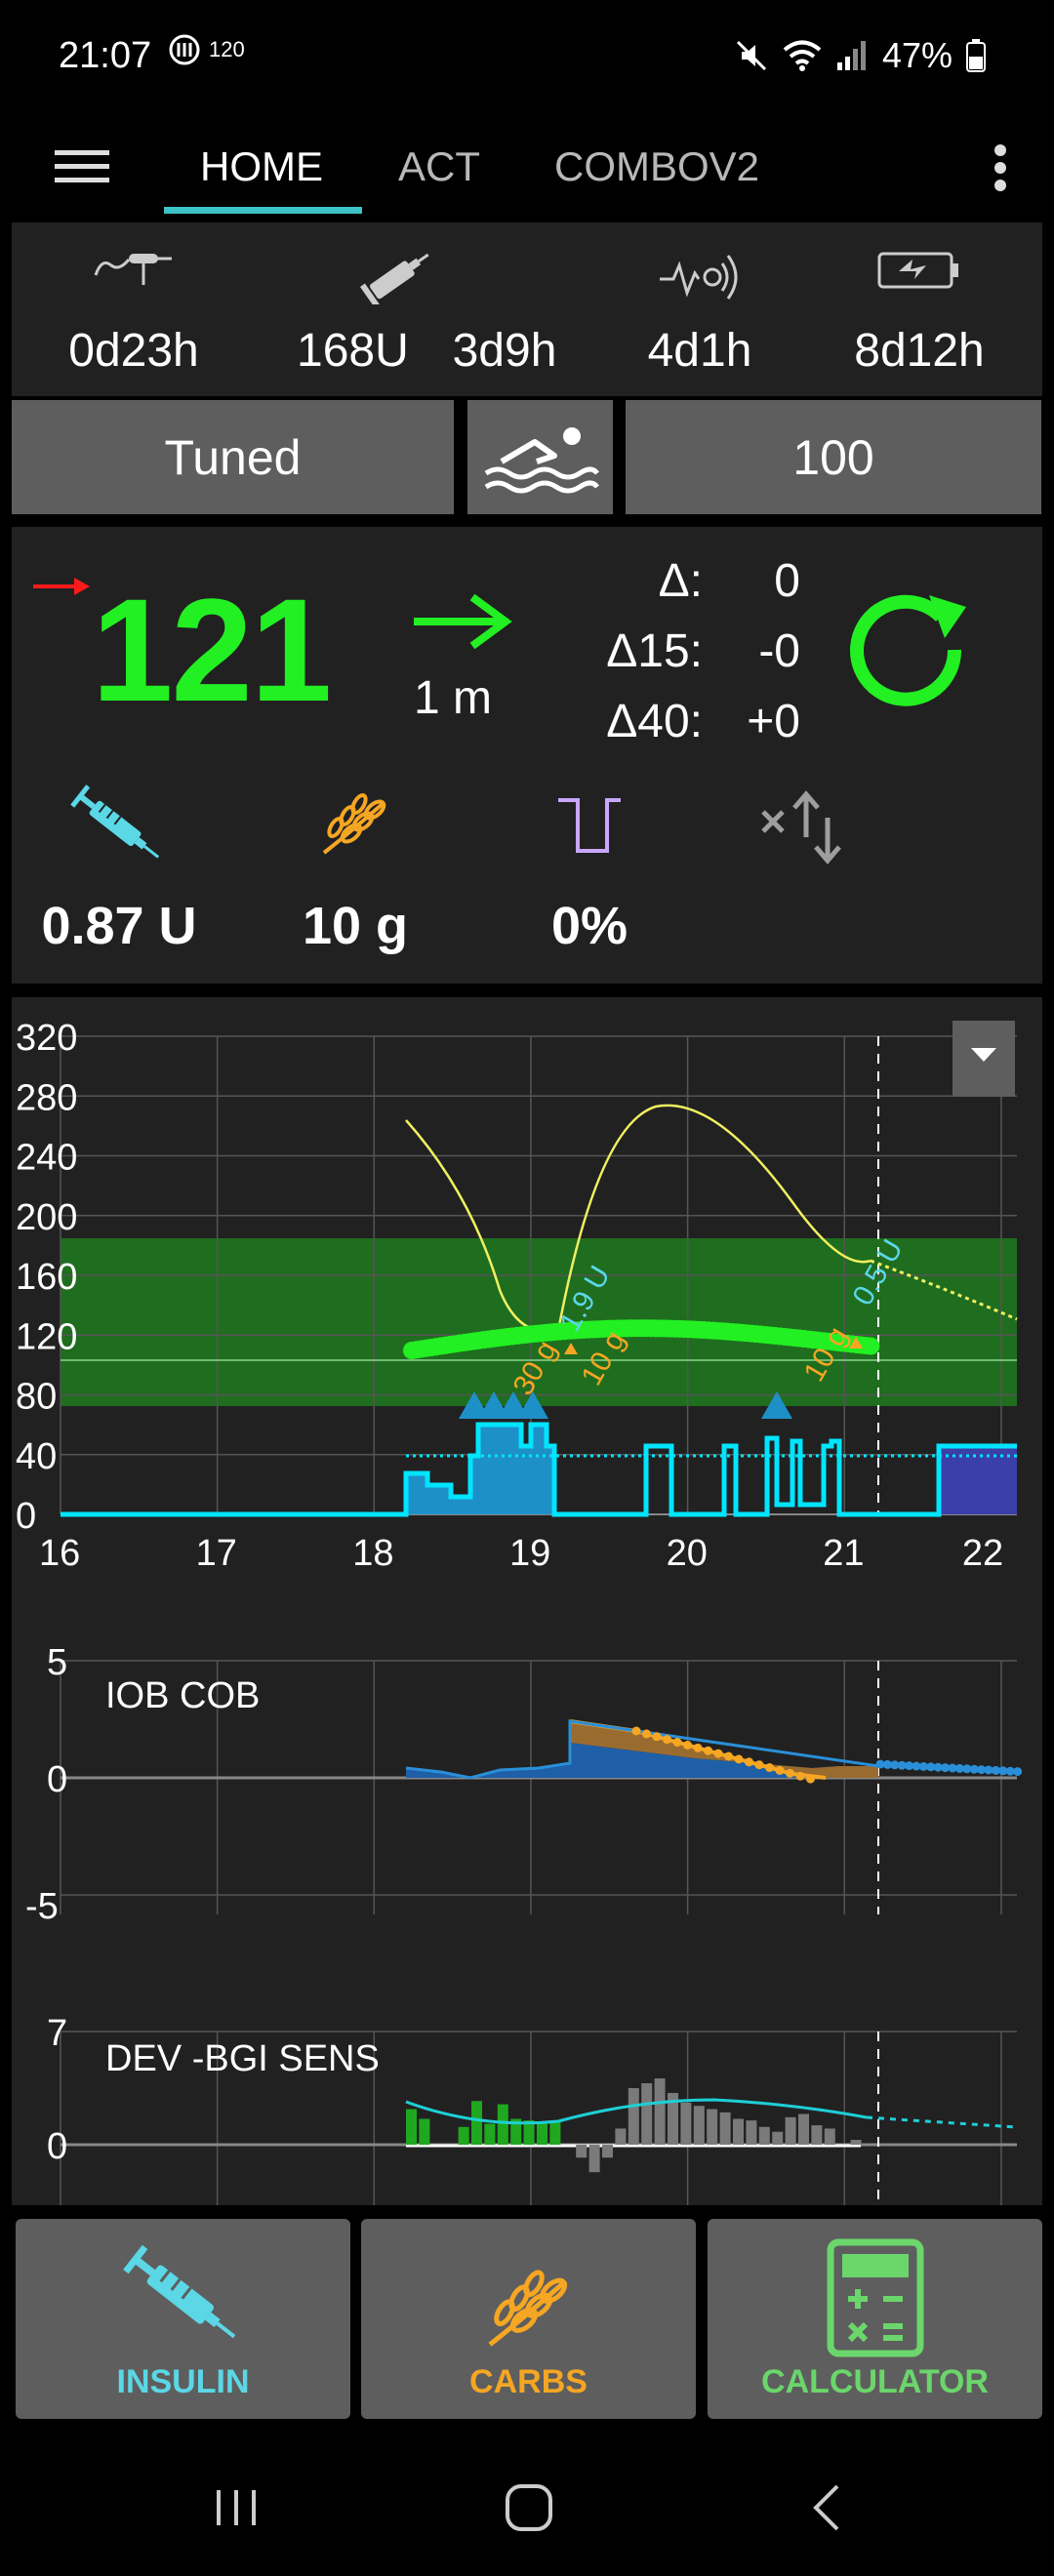  Describe the element at coordinates (57, 2033) in the screenshot. I see `y-tick-label: 7` at that location.